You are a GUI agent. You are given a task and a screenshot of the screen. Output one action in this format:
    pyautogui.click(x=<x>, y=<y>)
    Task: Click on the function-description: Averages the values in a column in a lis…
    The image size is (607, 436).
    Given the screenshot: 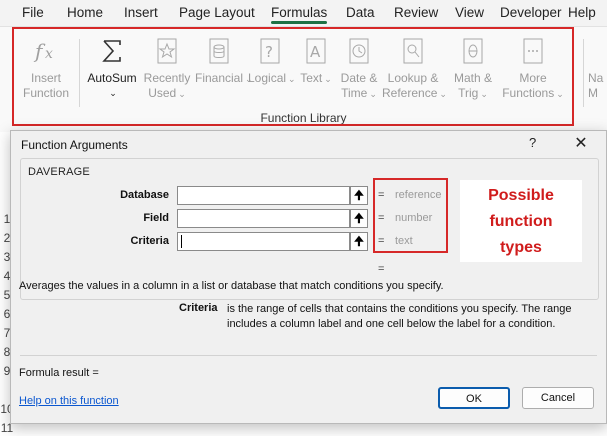 What is the action you would take?
    pyautogui.click(x=231, y=286)
    